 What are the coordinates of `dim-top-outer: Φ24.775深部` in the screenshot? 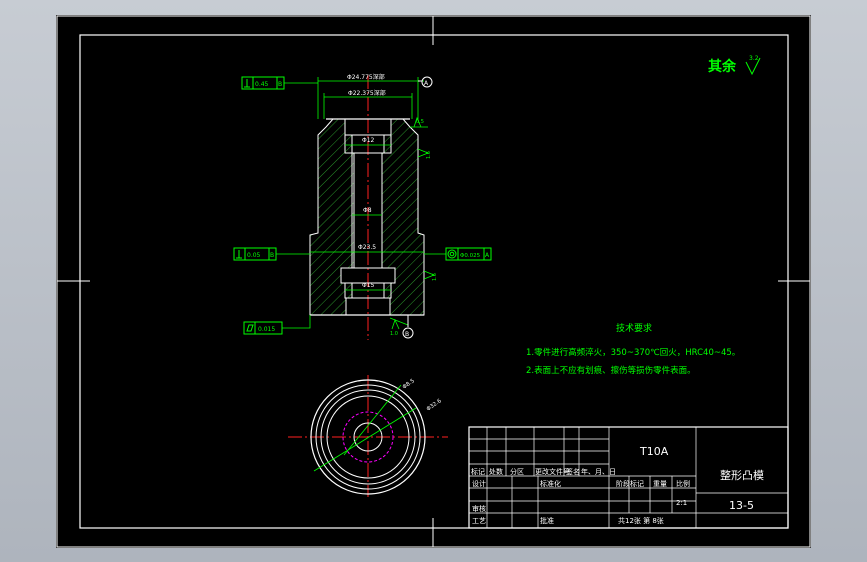 It's located at (366, 77).